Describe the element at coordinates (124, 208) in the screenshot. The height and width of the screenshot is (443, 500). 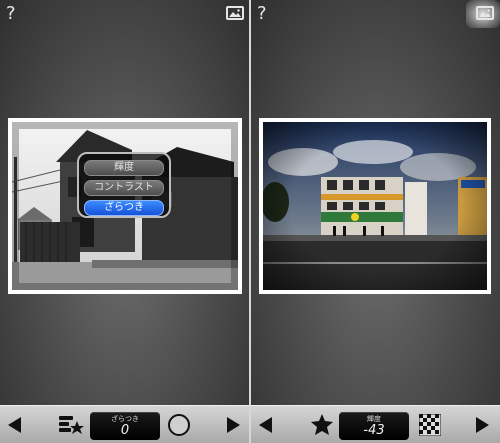
I see `menu-item-grain: ざらつき` at that location.